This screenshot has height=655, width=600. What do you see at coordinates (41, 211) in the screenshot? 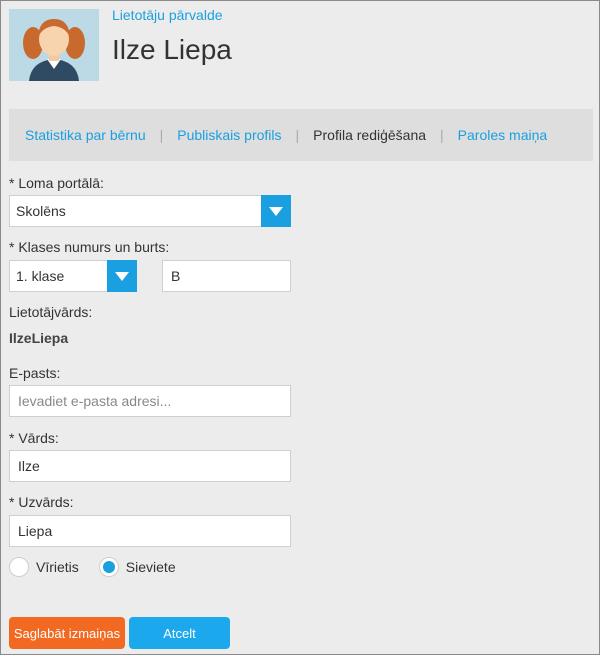
I see `role-select-value: Skolēns` at bounding box center [41, 211].